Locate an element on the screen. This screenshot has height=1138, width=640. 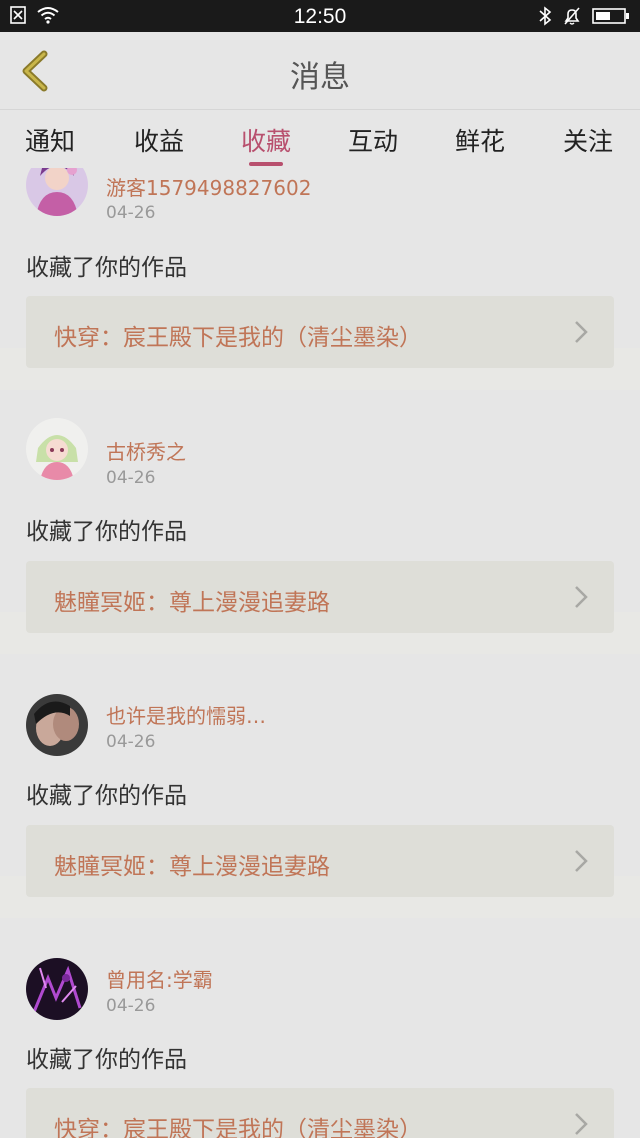
tab-label: 通知 is located at coordinates (49, 141).